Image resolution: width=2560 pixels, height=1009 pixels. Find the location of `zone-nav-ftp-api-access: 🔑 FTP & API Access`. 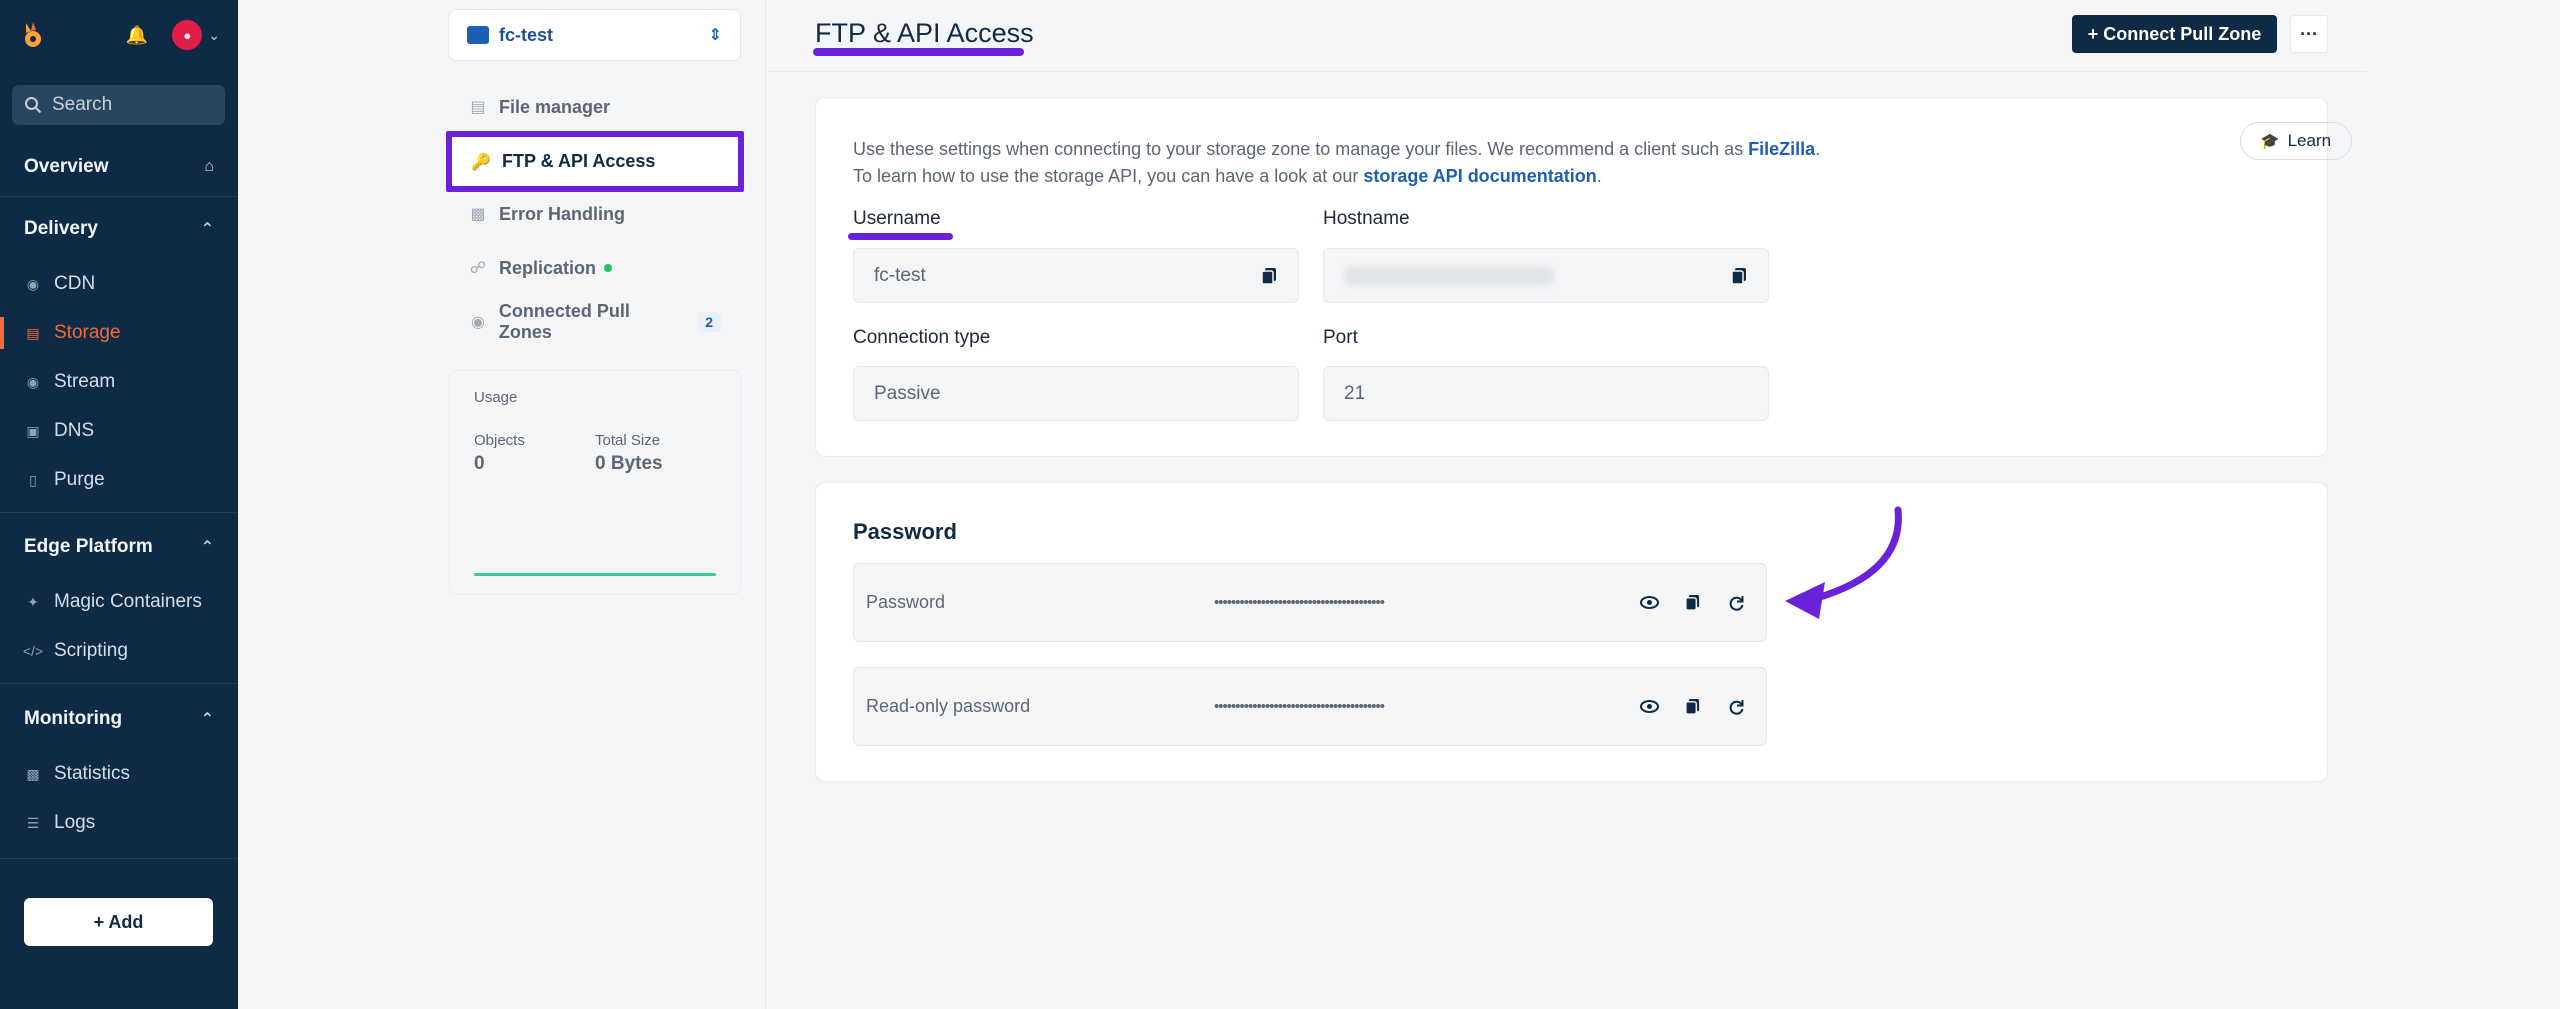

zone-nav-ftp-api-access: 🔑 FTP & API Access is located at coordinates (595, 161).